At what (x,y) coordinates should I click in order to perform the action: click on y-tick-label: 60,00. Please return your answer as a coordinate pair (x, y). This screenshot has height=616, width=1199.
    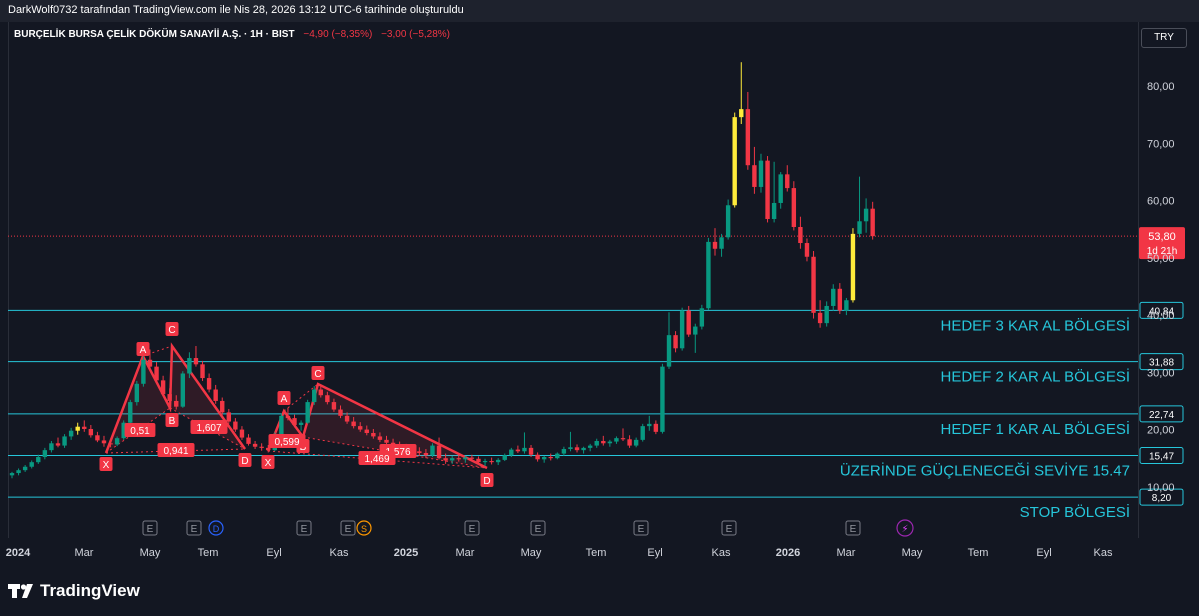
    Looking at the image, I should click on (1161, 202).